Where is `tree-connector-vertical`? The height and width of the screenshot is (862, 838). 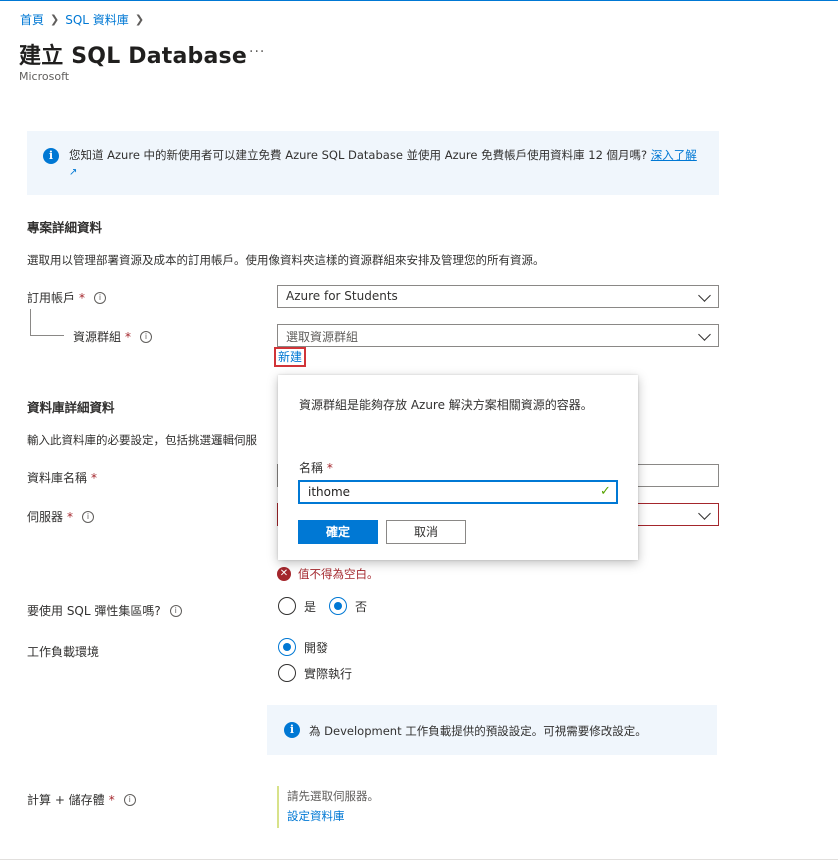
tree-connector-vertical is located at coordinates (30, 322).